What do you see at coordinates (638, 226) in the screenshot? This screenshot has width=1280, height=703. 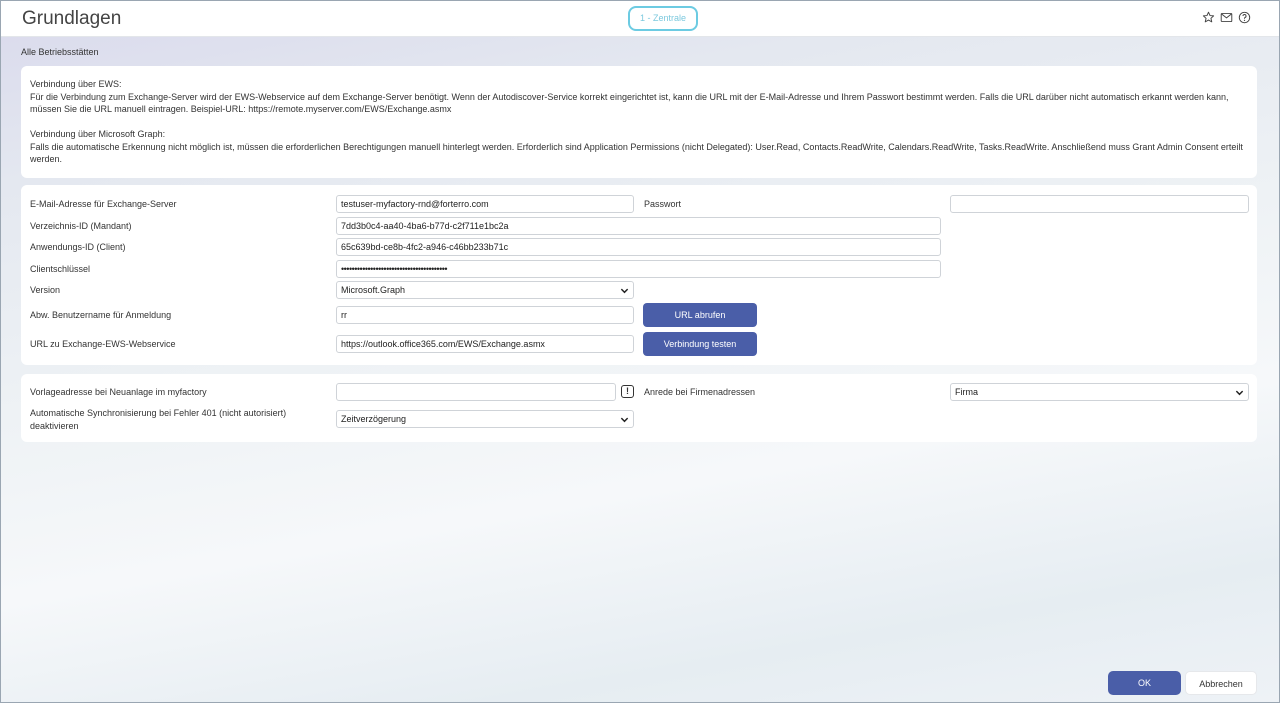 I see `tenant-id-field: 7dd3b0c4-aa40-4ba6-b77d-c2f711e1bc2a` at bounding box center [638, 226].